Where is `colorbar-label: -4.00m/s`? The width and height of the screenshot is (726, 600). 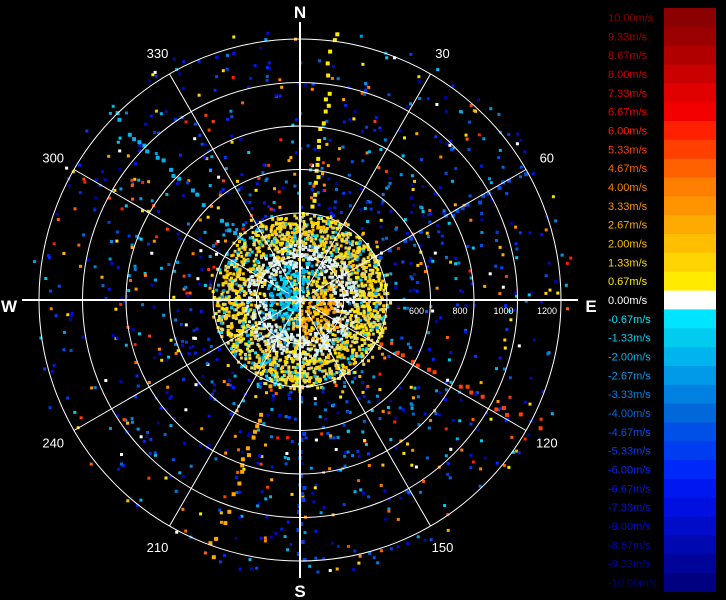
colorbar-label: -4.00m/s is located at coordinates (629, 414).